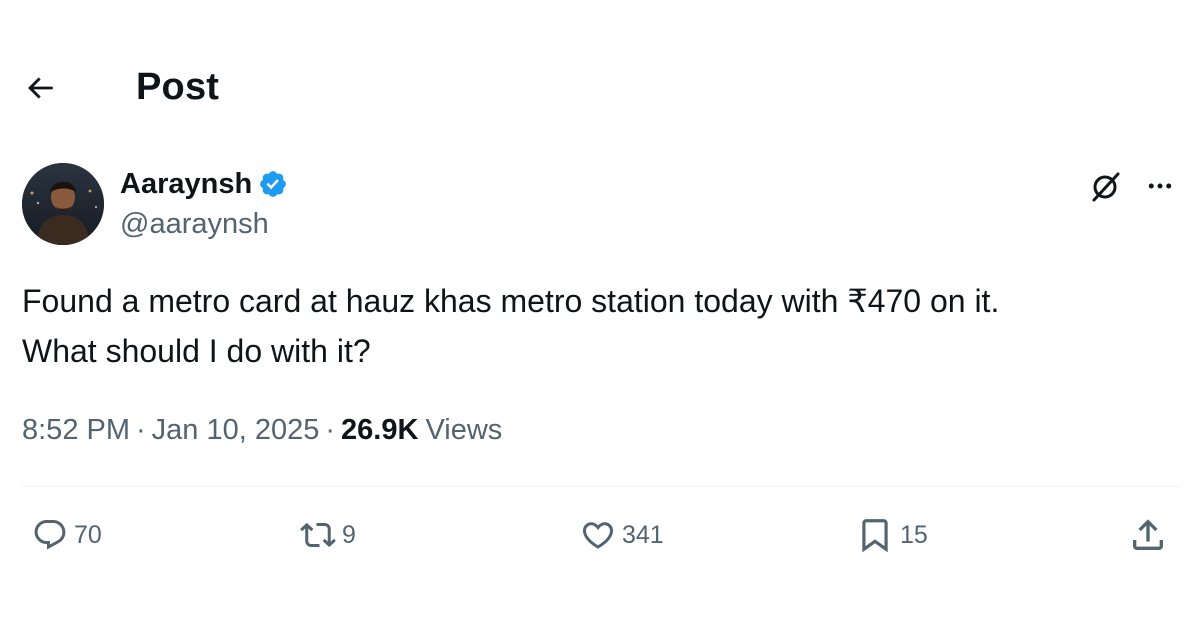 The image size is (1200, 630). Describe the element at coordinates (892, 535) in the screenshot. I see `bookmark-button: 15` at that location.